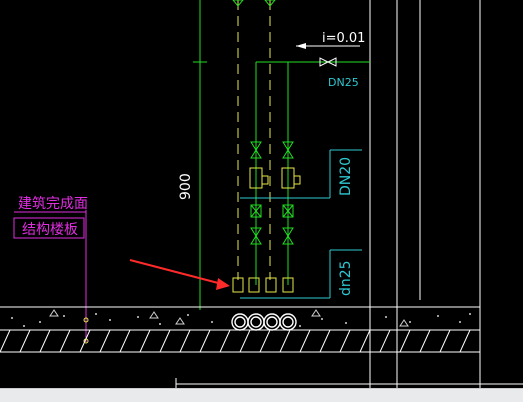 This screenshot has height=402, width=523. What do you see at coordinates (261, 395) in the screenshot?
I see `status-bar` at bounding box center [261, 395].